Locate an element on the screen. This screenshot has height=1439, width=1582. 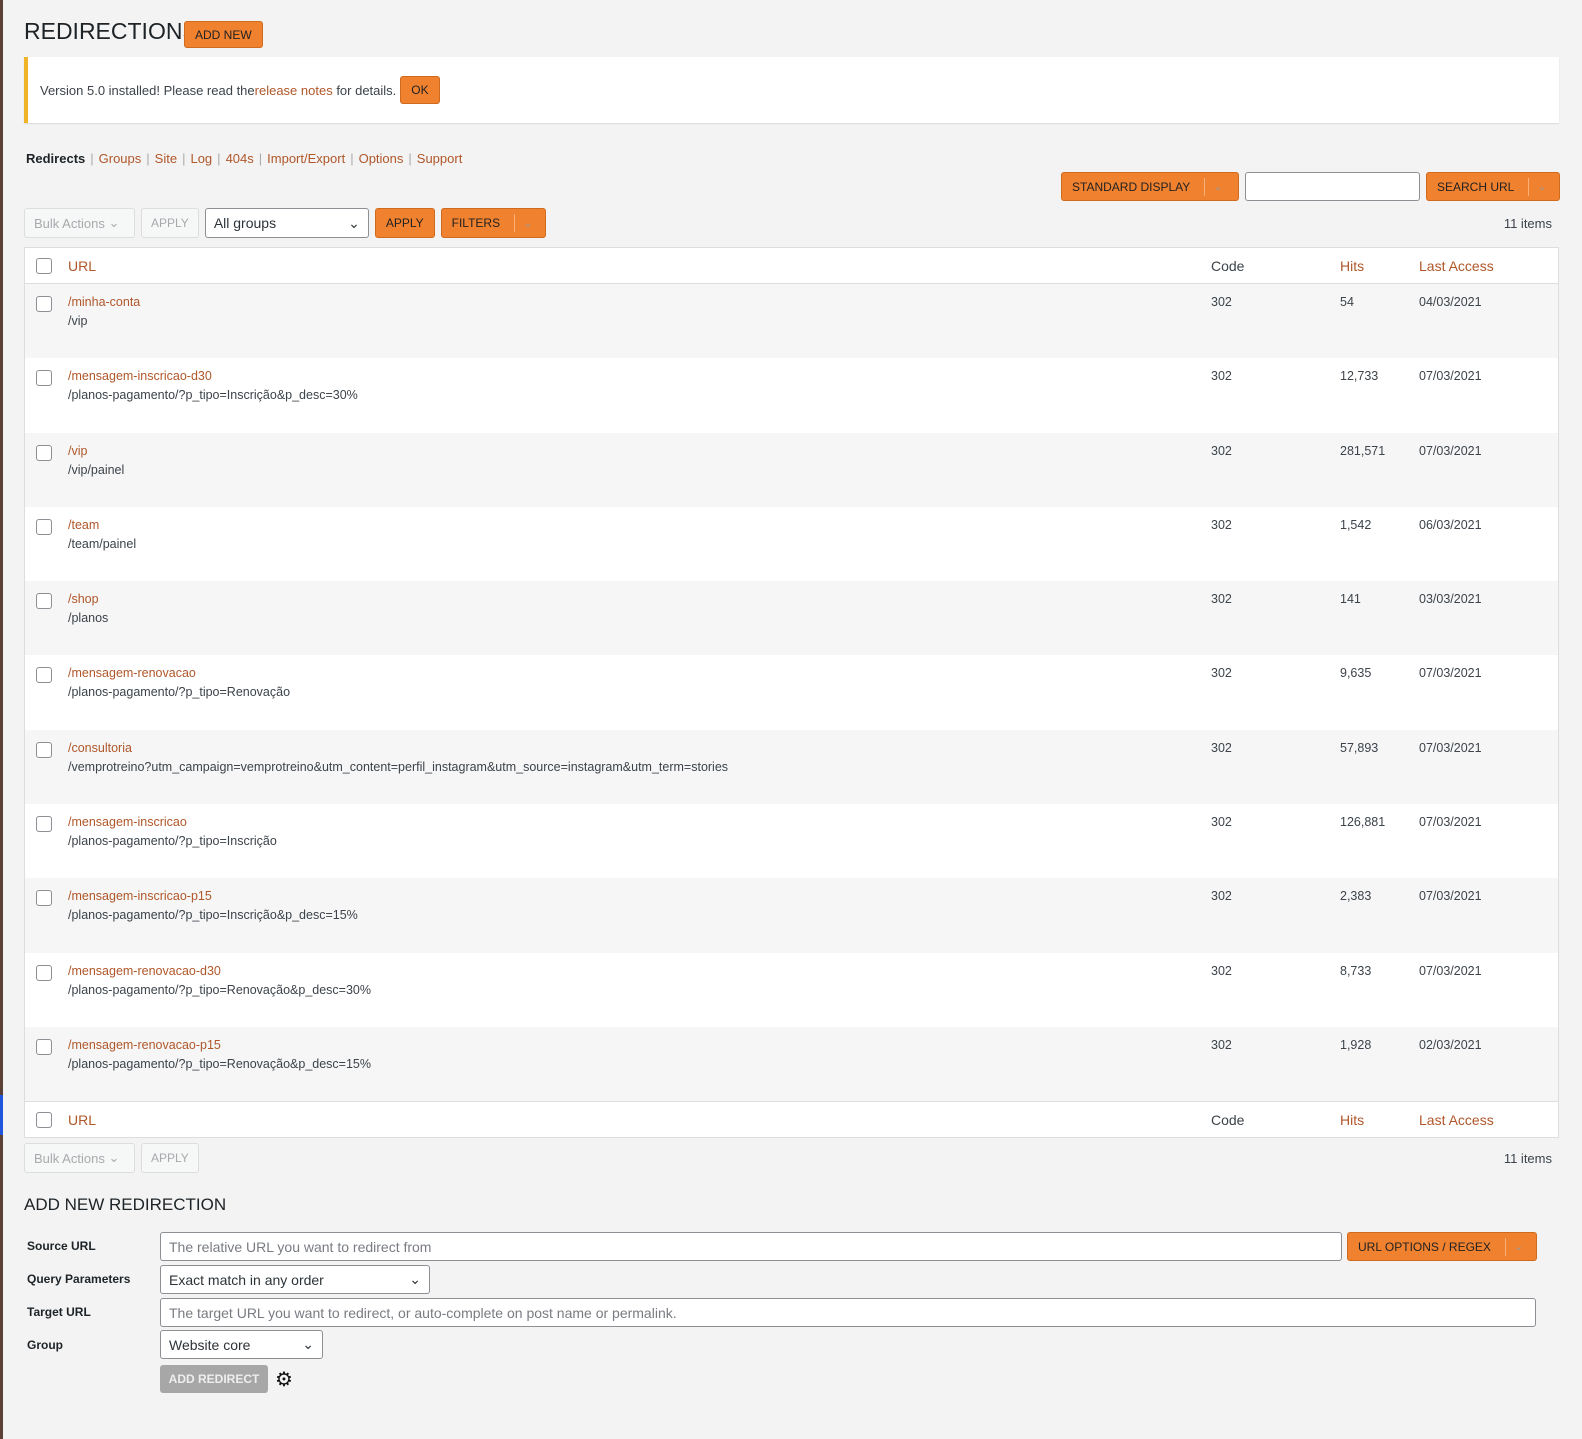
source-url-link: /minha-conta is located at coordinates (104, 302).